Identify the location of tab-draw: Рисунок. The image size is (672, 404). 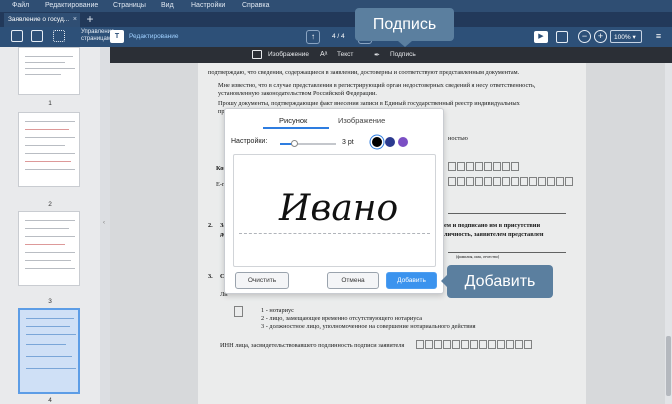
(293, 120).